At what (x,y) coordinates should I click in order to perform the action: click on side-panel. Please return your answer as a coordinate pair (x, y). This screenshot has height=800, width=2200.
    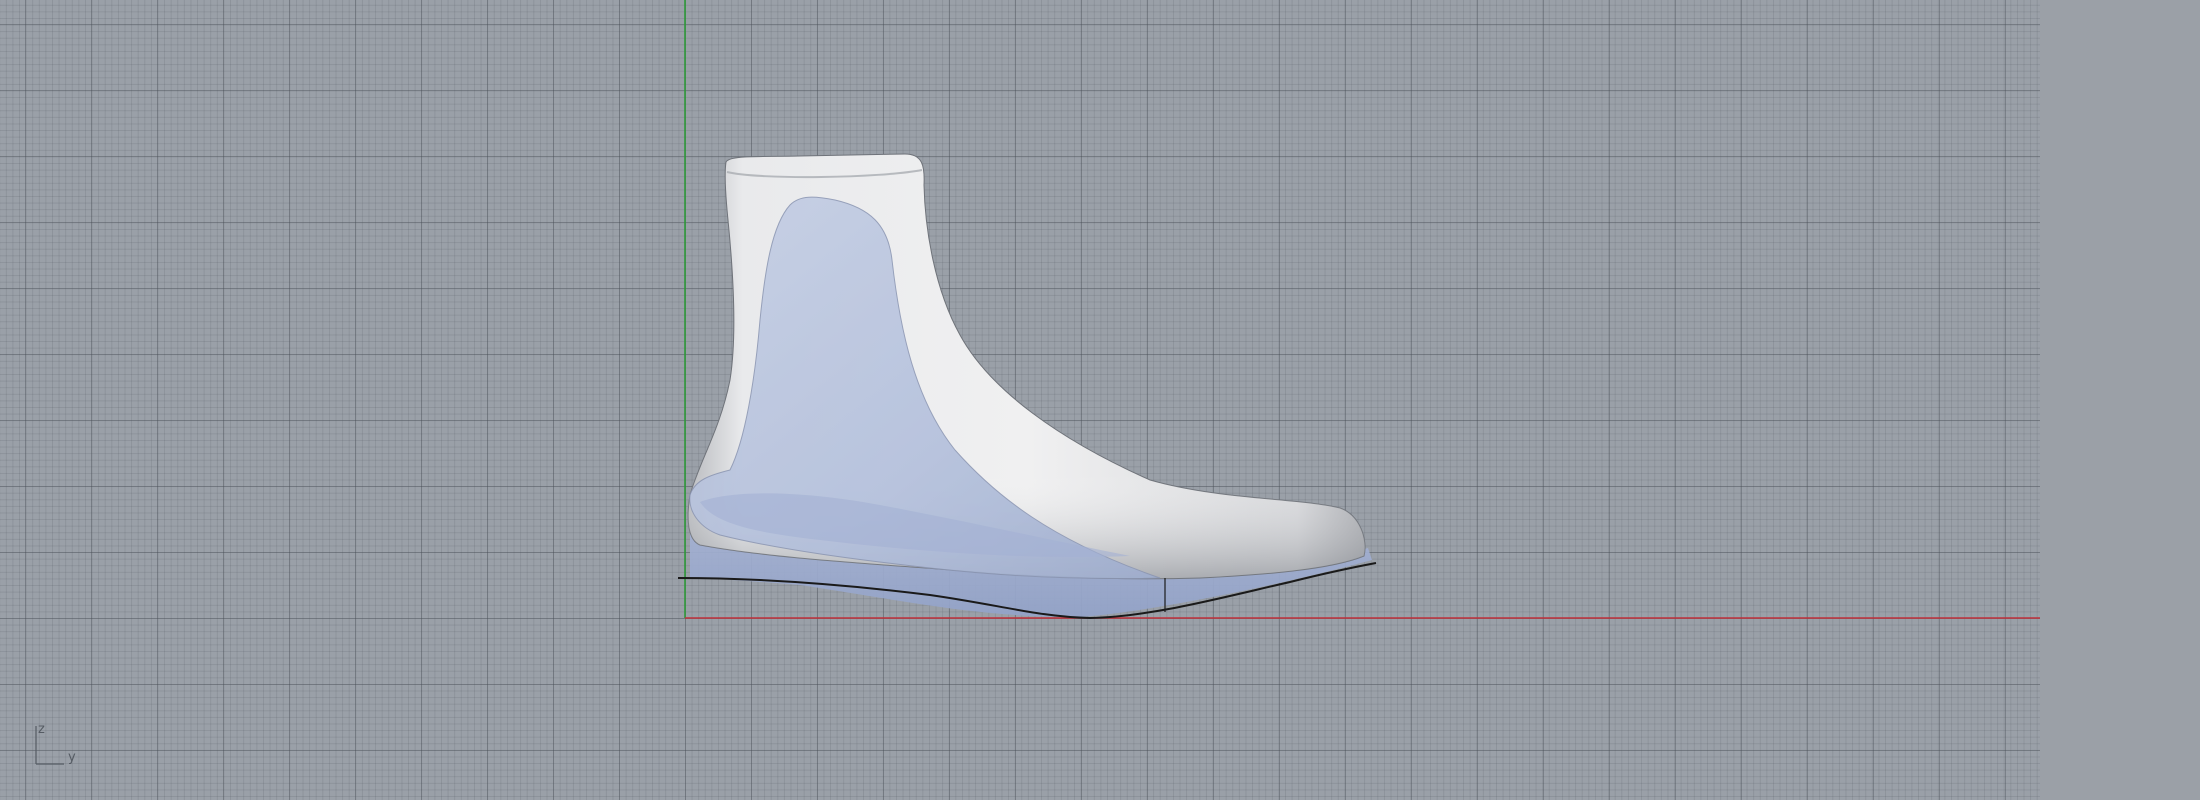
    Looking at the image, I should click on (2120, 400).